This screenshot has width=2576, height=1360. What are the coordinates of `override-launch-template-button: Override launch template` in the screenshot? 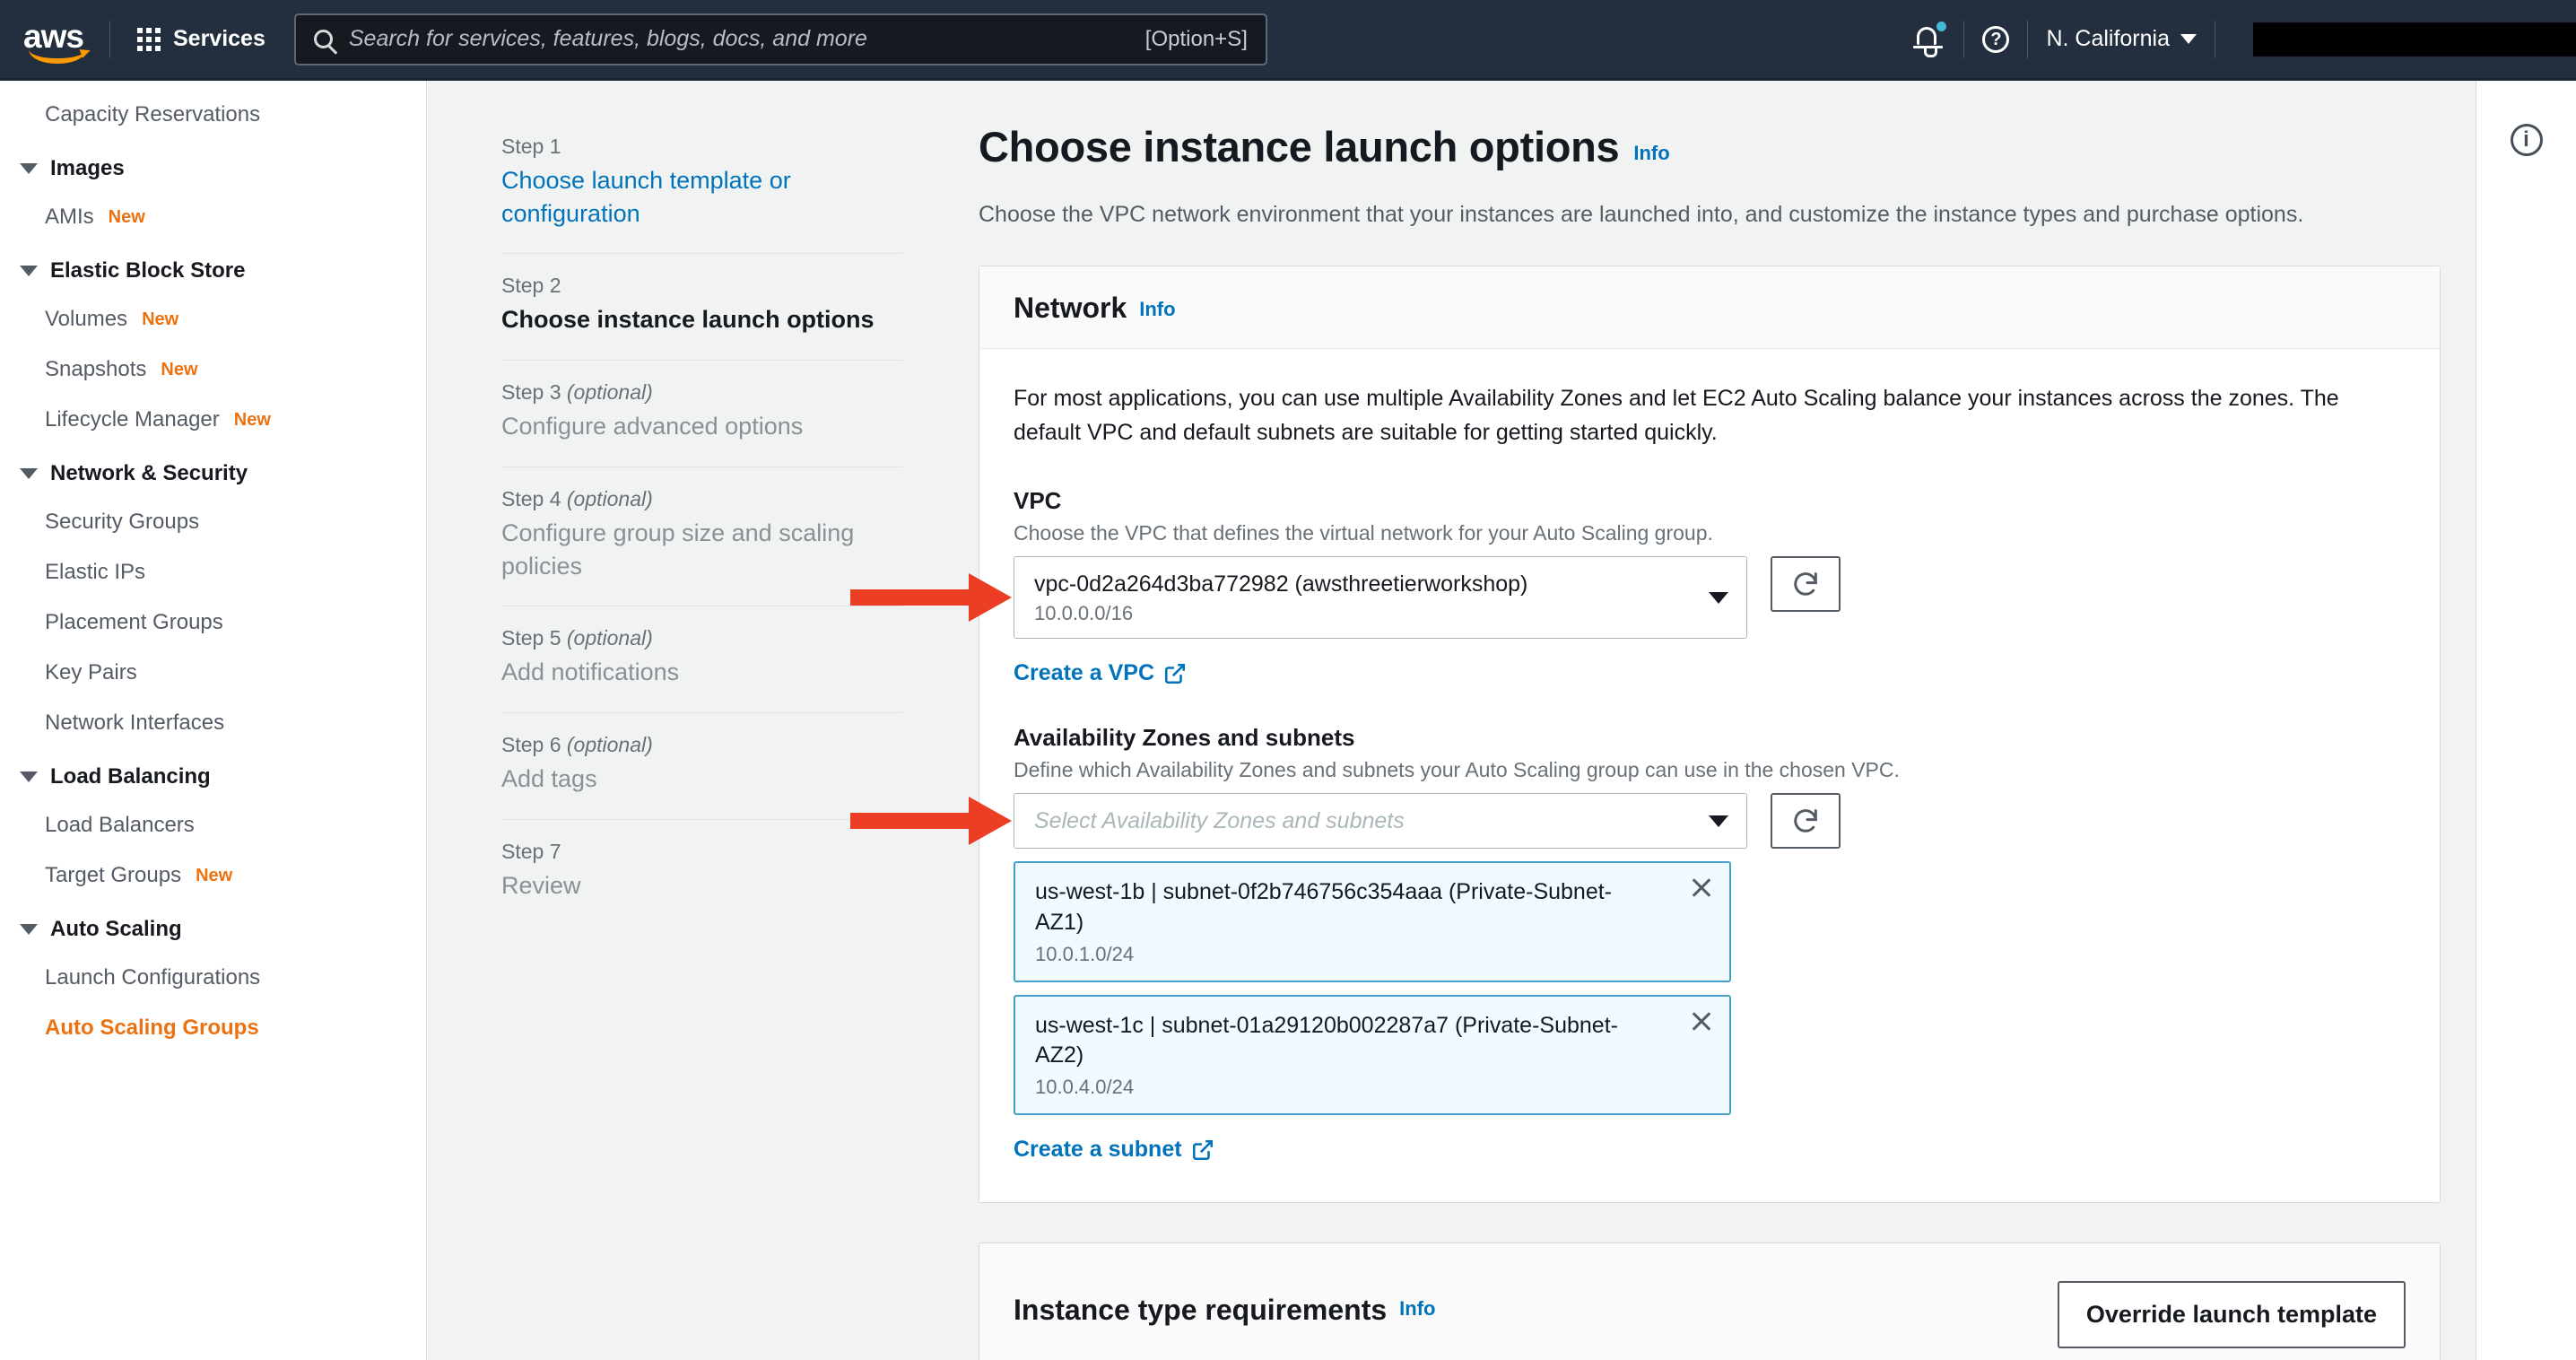 It's located at (2231, 1314).